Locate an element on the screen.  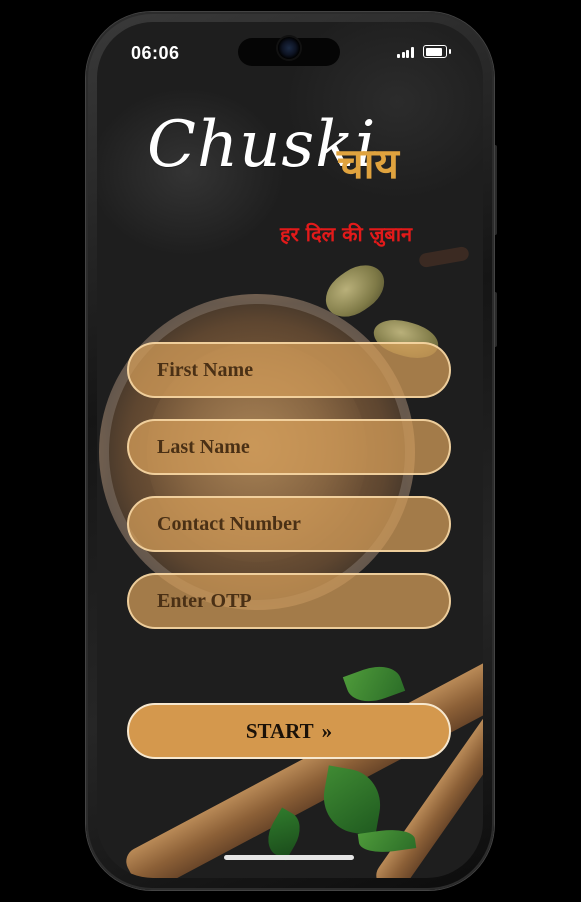
clove-image is located at coordinates (444, 257).